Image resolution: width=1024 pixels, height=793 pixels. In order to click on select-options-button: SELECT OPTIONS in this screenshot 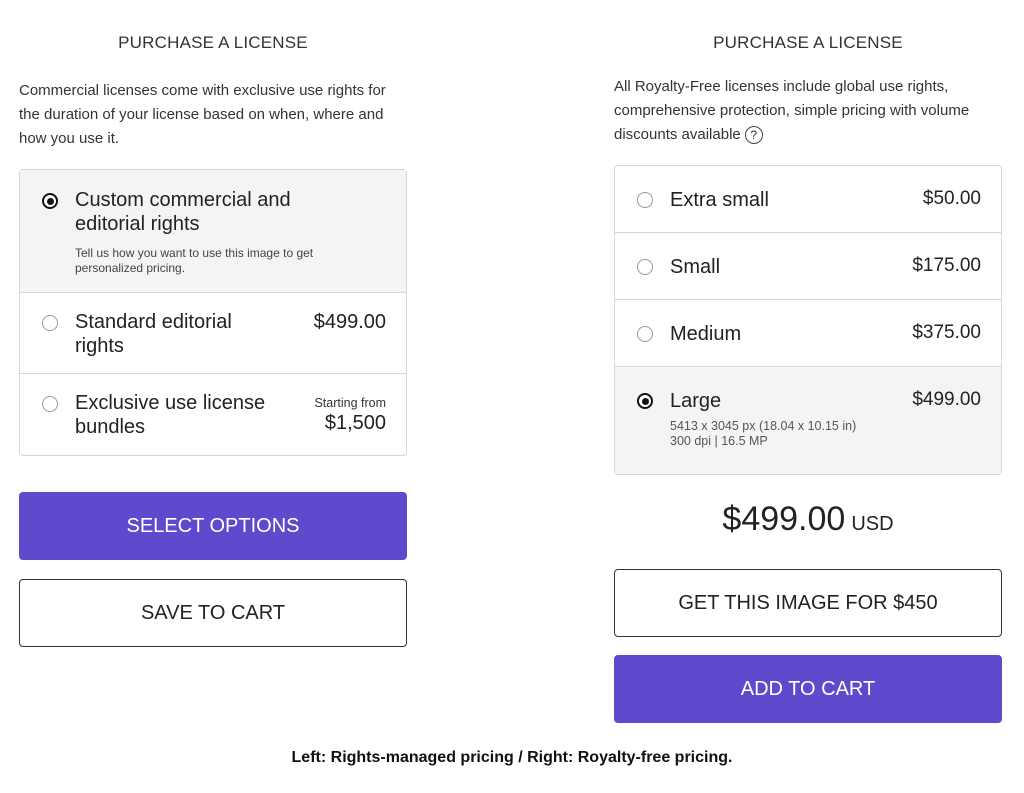, I will do `click(213, 526)`.